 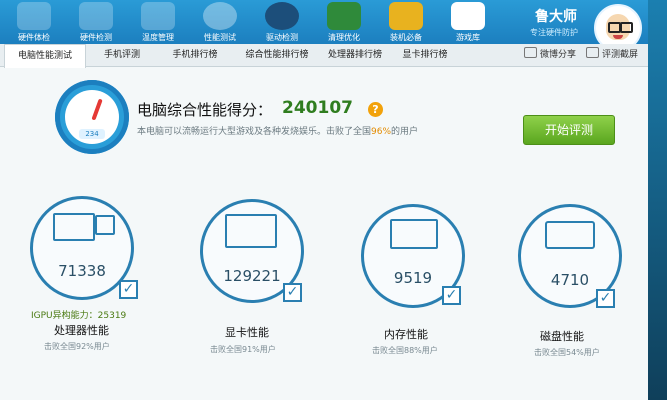 I want to click on monitor-check-icon, so click(x=34, y=16).